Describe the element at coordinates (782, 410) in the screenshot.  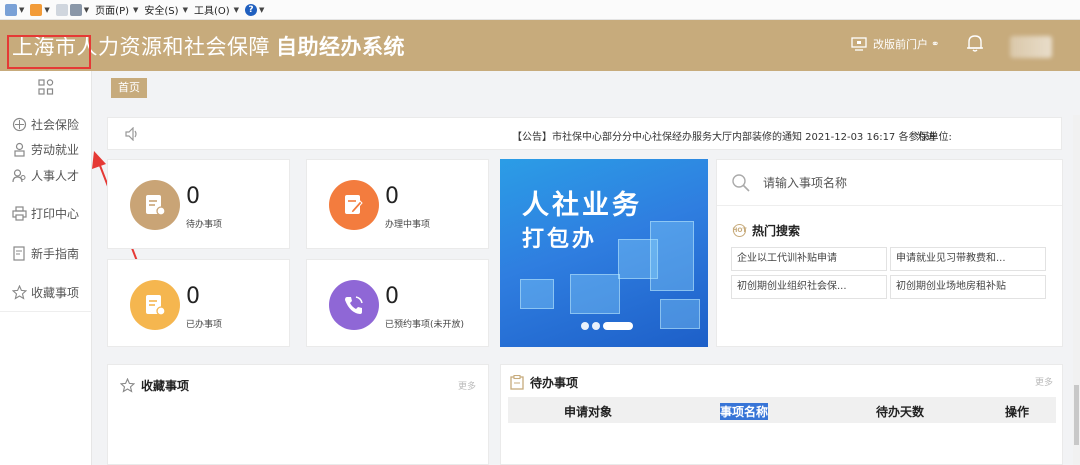
I see `todo-table-header: 申请对象 事项名称 待办天数 操作` at that location.